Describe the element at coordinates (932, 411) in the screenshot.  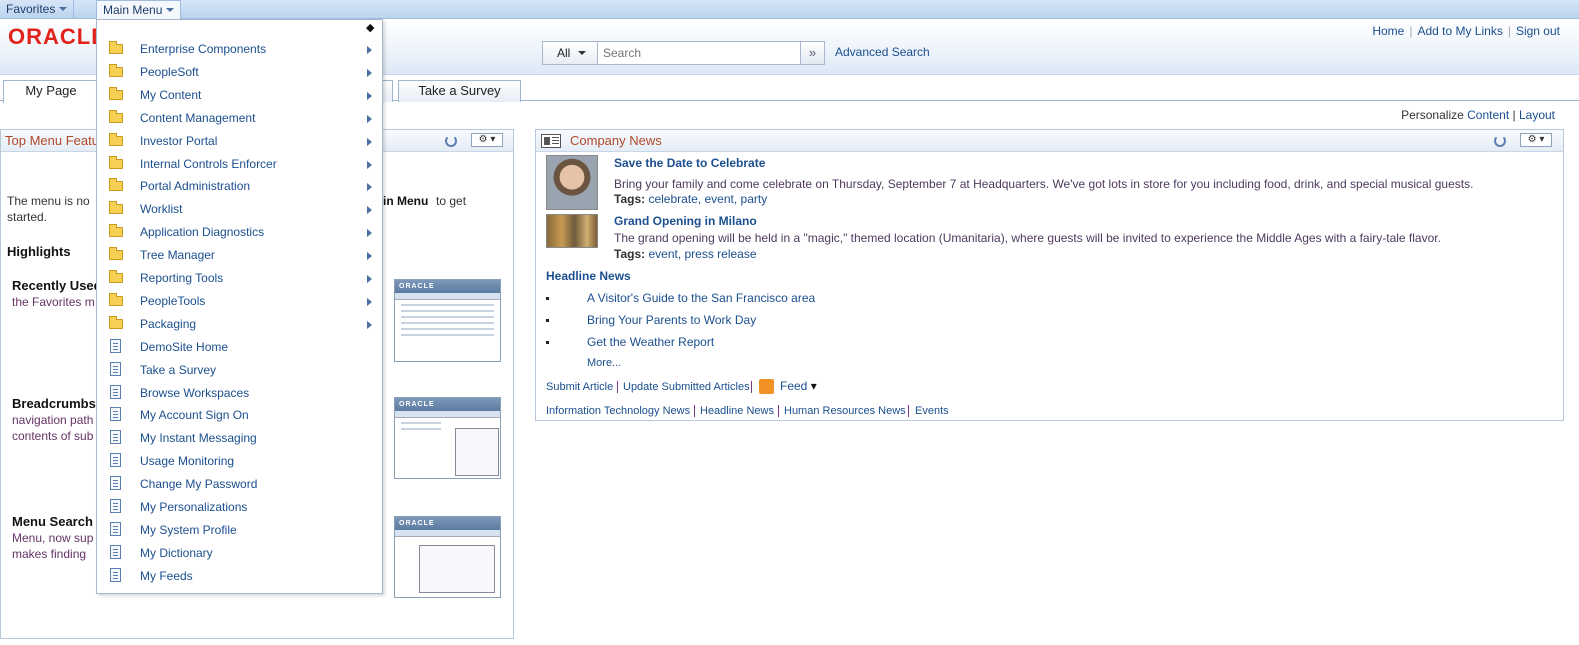
I see `news-category-link: Events` at that location.